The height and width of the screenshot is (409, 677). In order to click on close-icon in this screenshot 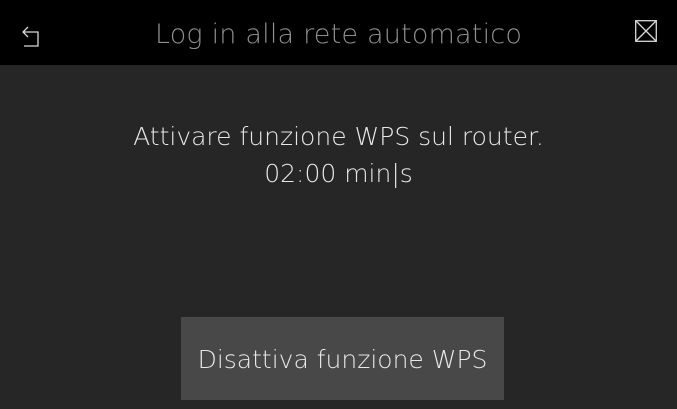, I will do `click(646, 31)`.